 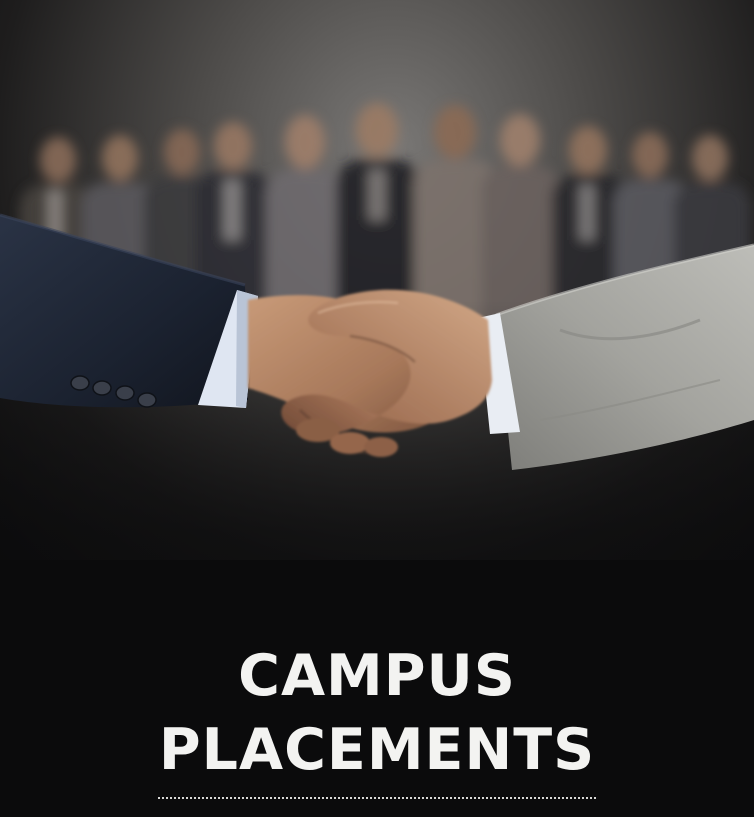 I want to click on title-line-campus: CAMPUS, so click(x=377, y=676).